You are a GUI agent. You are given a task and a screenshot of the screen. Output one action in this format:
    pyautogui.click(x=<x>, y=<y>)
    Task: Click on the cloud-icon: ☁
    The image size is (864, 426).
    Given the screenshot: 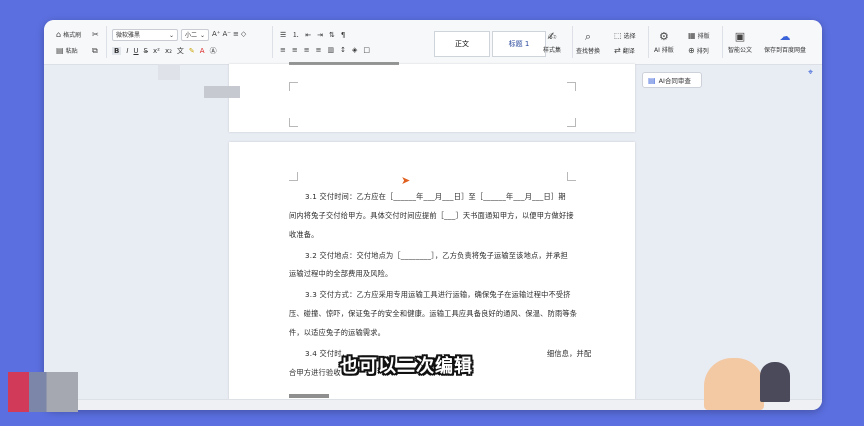 What is the action you would take?
    pyautogui.click(x=785, y=36)
    